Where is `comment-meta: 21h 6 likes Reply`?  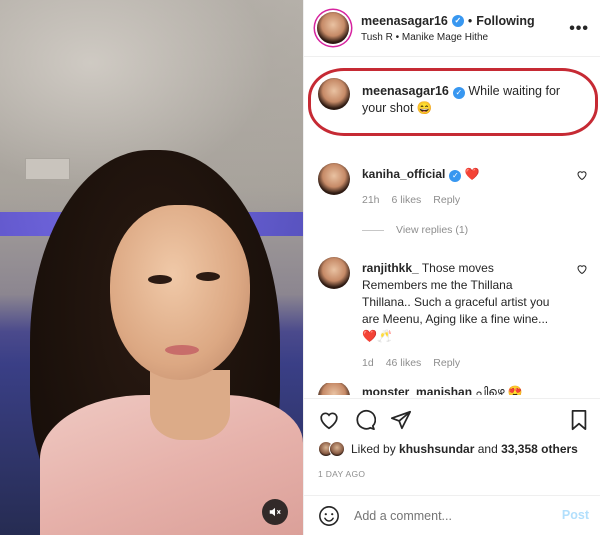 comment-meta: 21h 6 likes Reply is located at coordinates (462, 200).